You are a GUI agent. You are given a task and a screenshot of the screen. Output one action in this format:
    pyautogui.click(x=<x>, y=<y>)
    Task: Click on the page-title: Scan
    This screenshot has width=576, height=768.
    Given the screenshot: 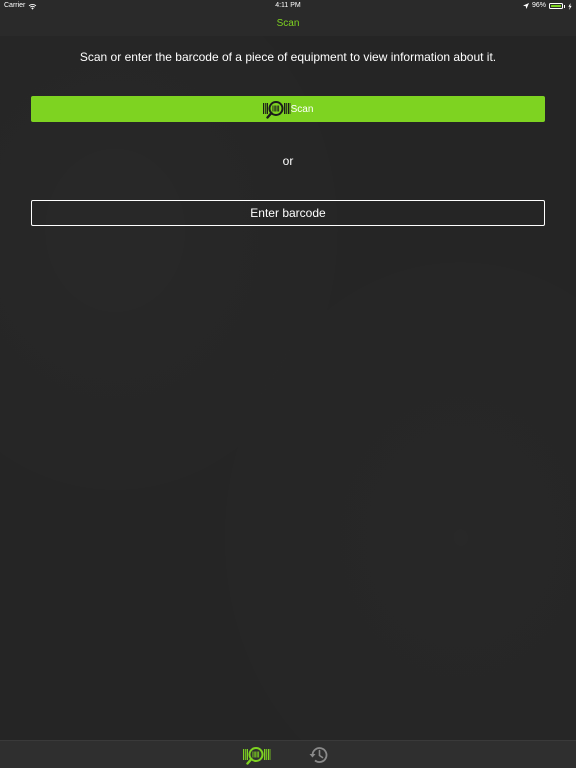 What is the action you would take?
    pyautogui.click(x=288, y=23)
    